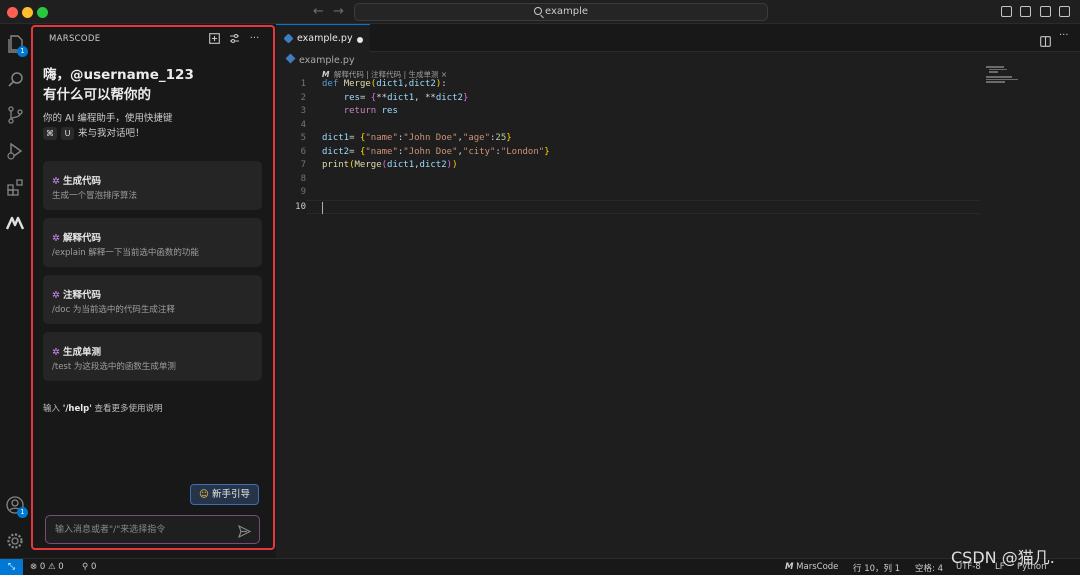  Describe the element at coordinates (254, 38) in the screenshot. I see `more-actions-icon: ···` at that location.